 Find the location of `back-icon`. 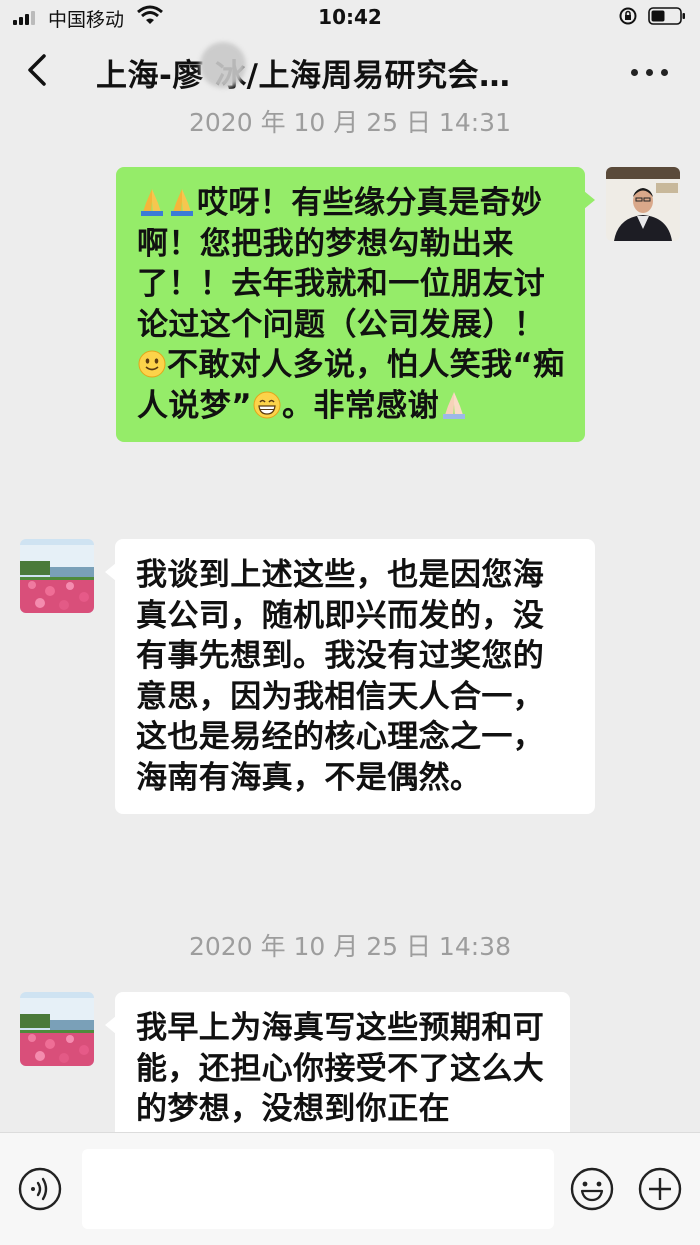

back-icon is located at coordinates (37, 70).